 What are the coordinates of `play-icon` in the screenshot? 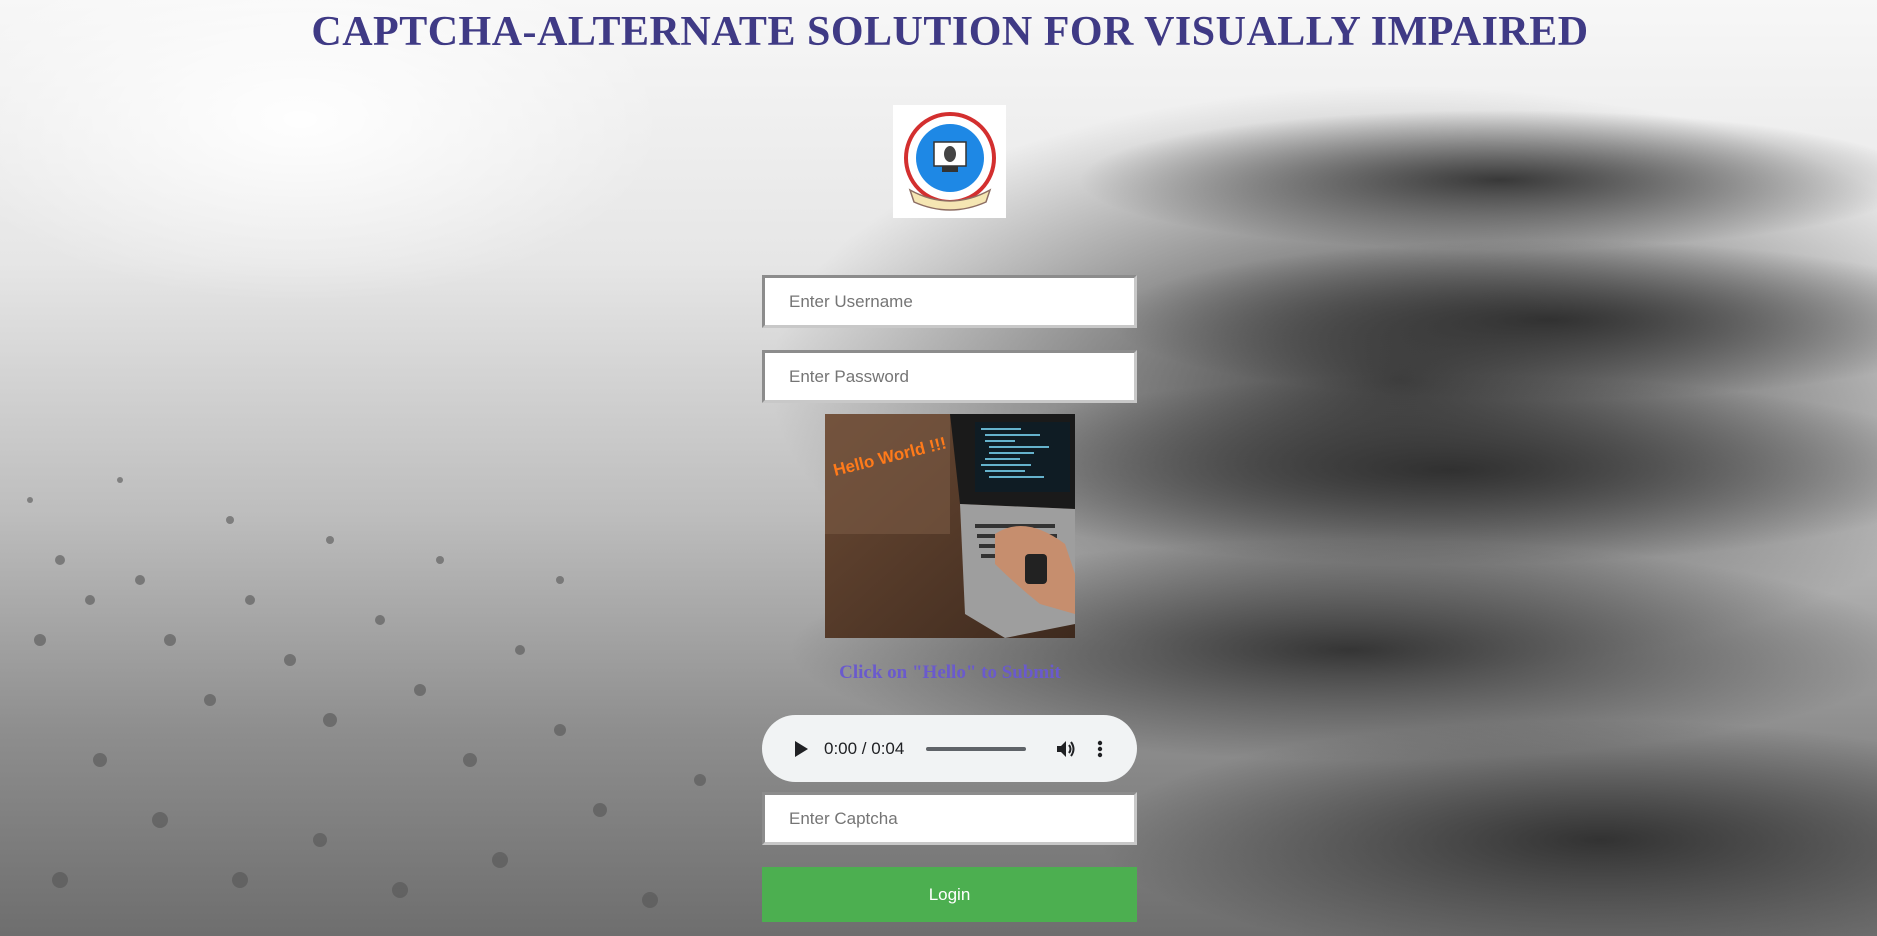 It's located at (800, 749).